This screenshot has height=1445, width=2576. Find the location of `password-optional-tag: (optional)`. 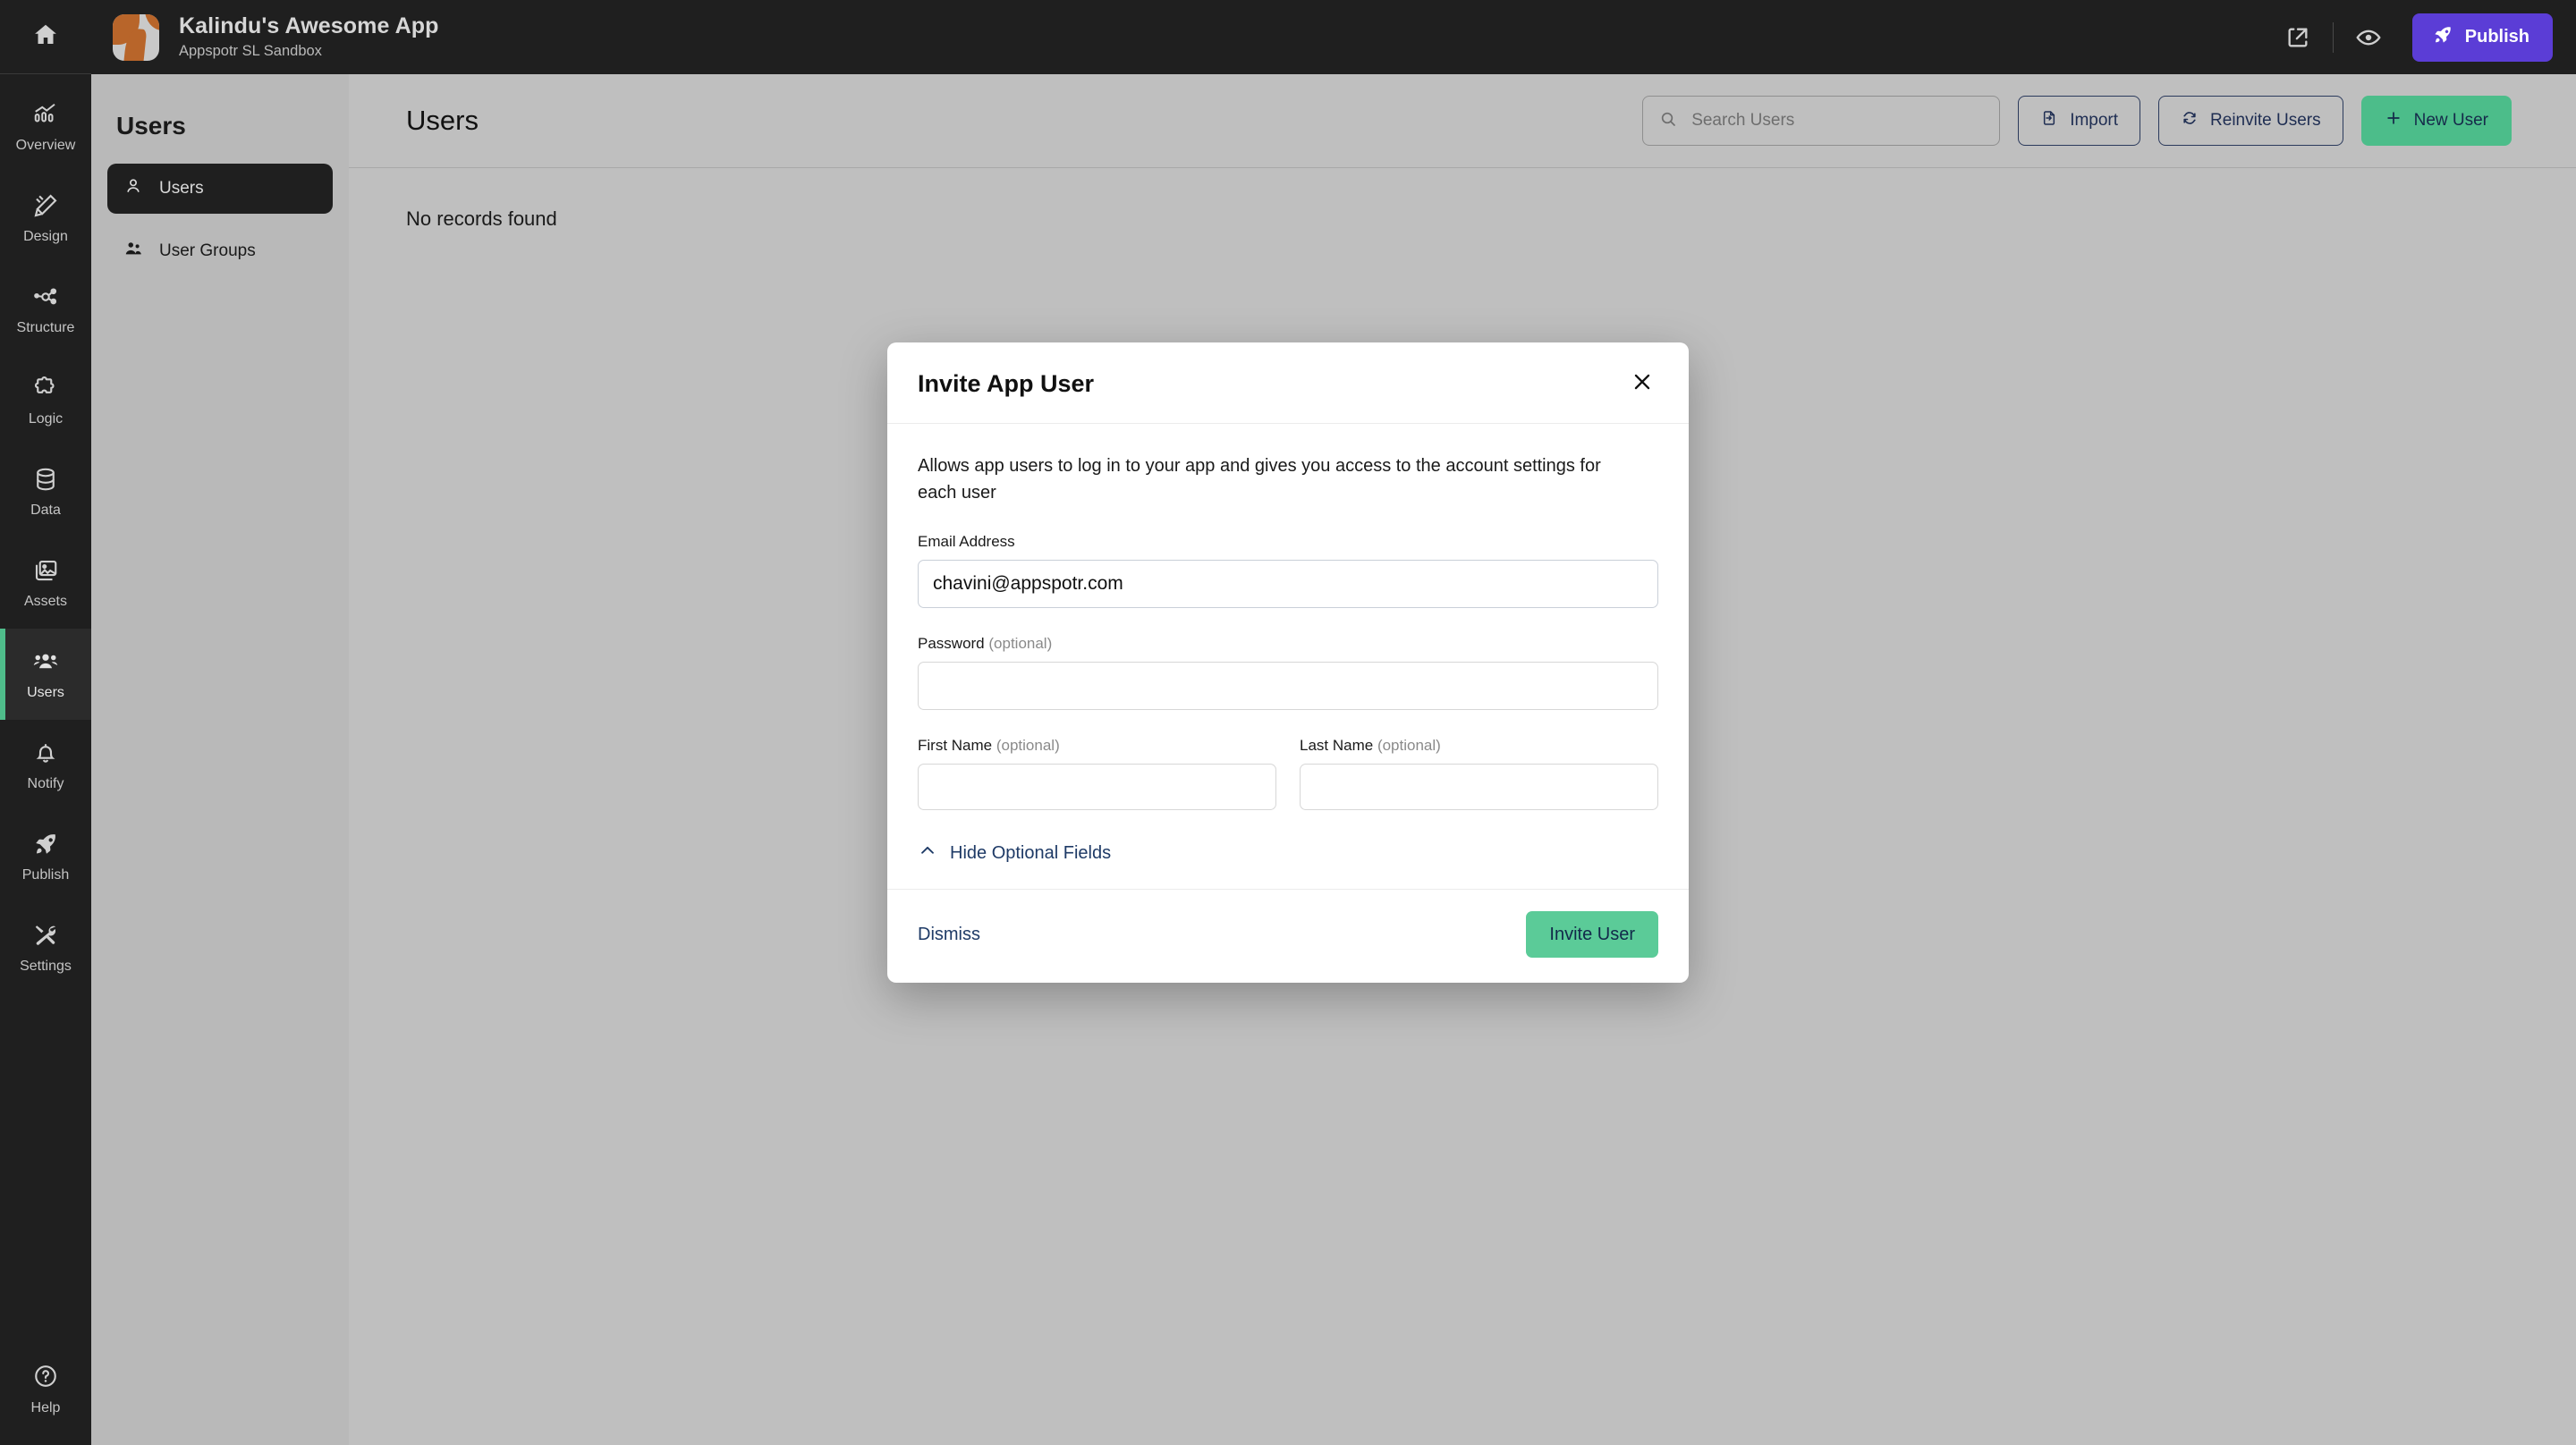

password-optional-tag: (optional) is located at coordinates (1020, 643).